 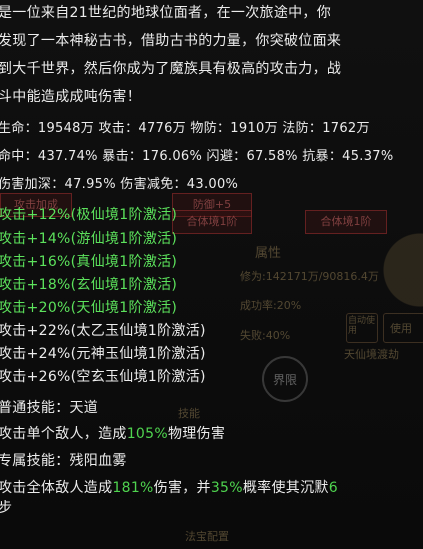 I want to click on limit-circle-label: 界限, so click(x=284, y=379).